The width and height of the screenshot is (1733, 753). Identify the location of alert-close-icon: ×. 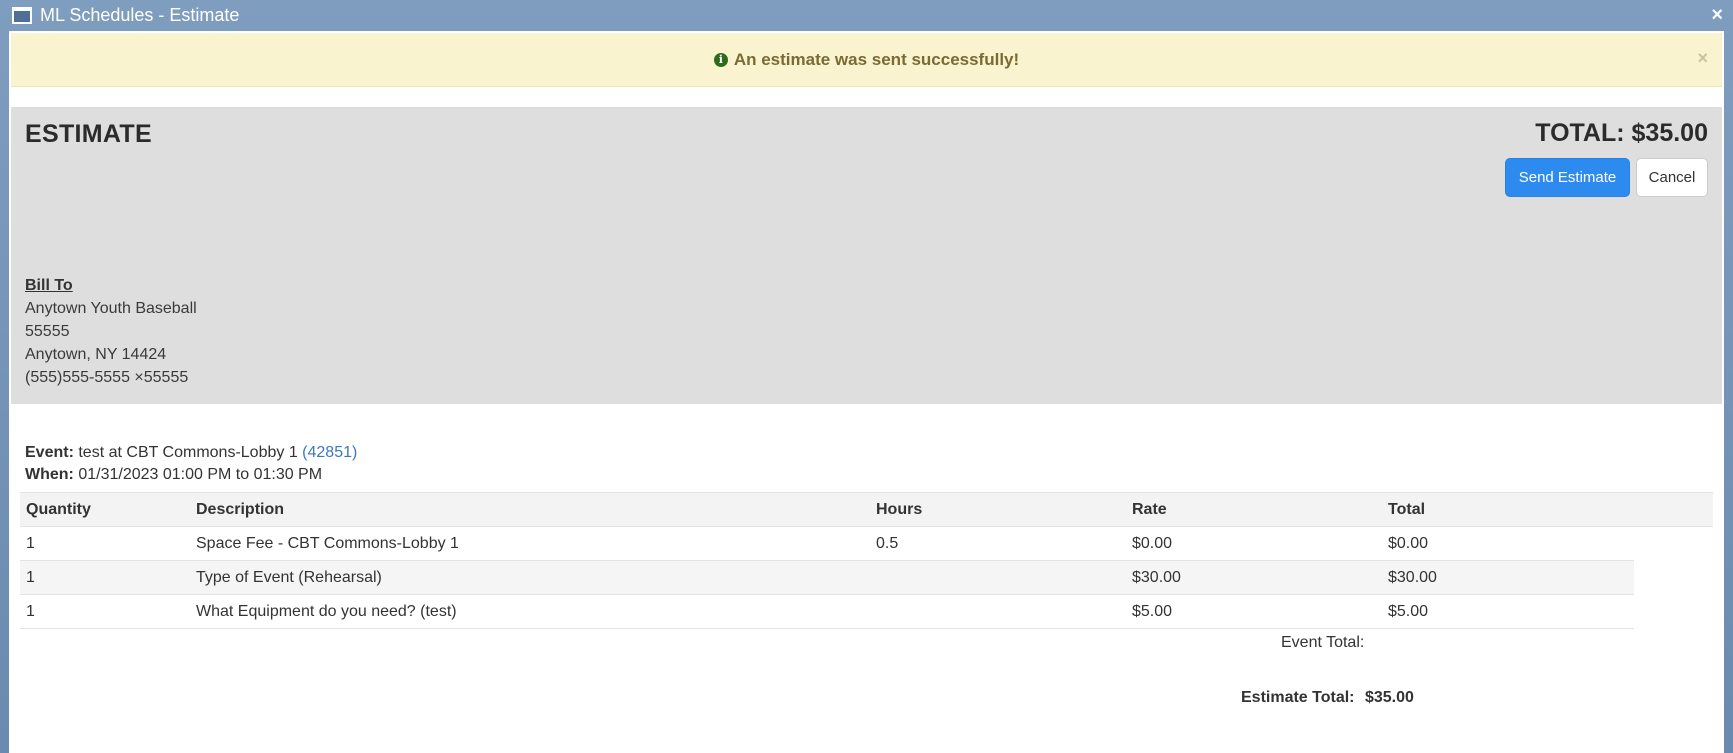
(1702, 58).